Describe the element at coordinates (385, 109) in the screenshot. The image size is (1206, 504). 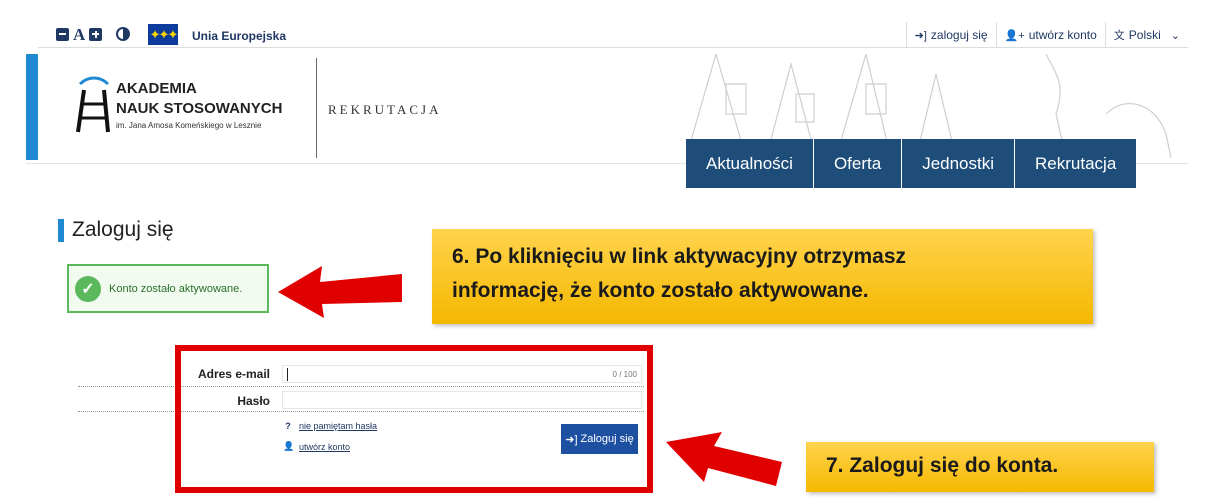
I see `section-name: REKRUTACJA` at that location.